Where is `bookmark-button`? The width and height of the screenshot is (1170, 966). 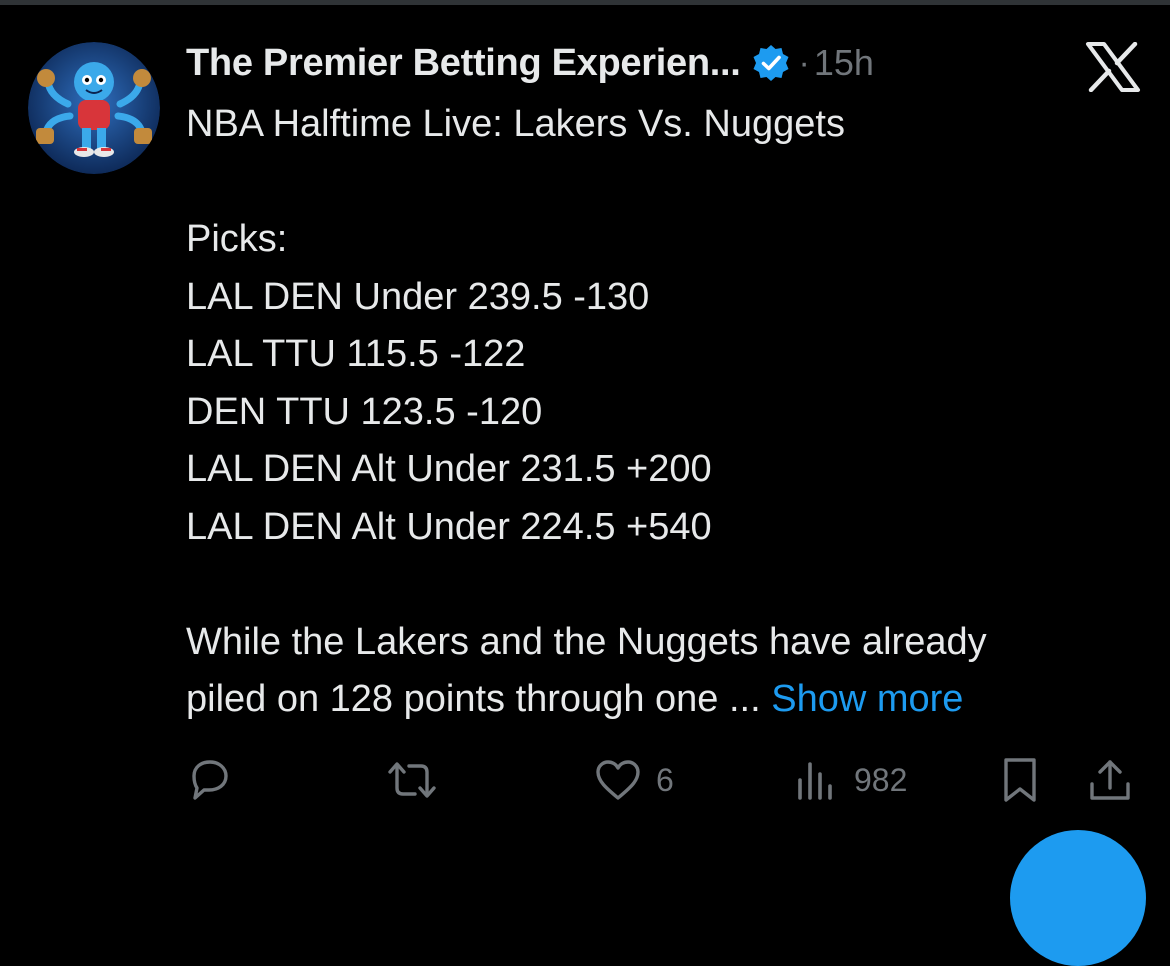
bookmark-button is located at coordinates (1020, 780).